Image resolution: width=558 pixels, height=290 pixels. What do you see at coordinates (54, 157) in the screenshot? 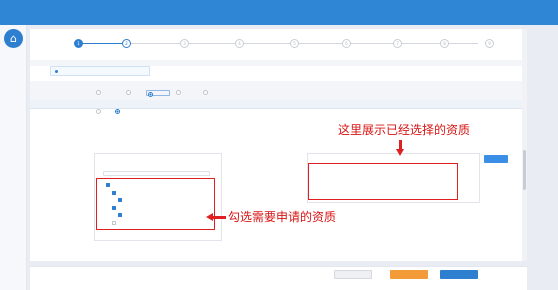
I see `qualification-label` at bounding box center [54, 157].